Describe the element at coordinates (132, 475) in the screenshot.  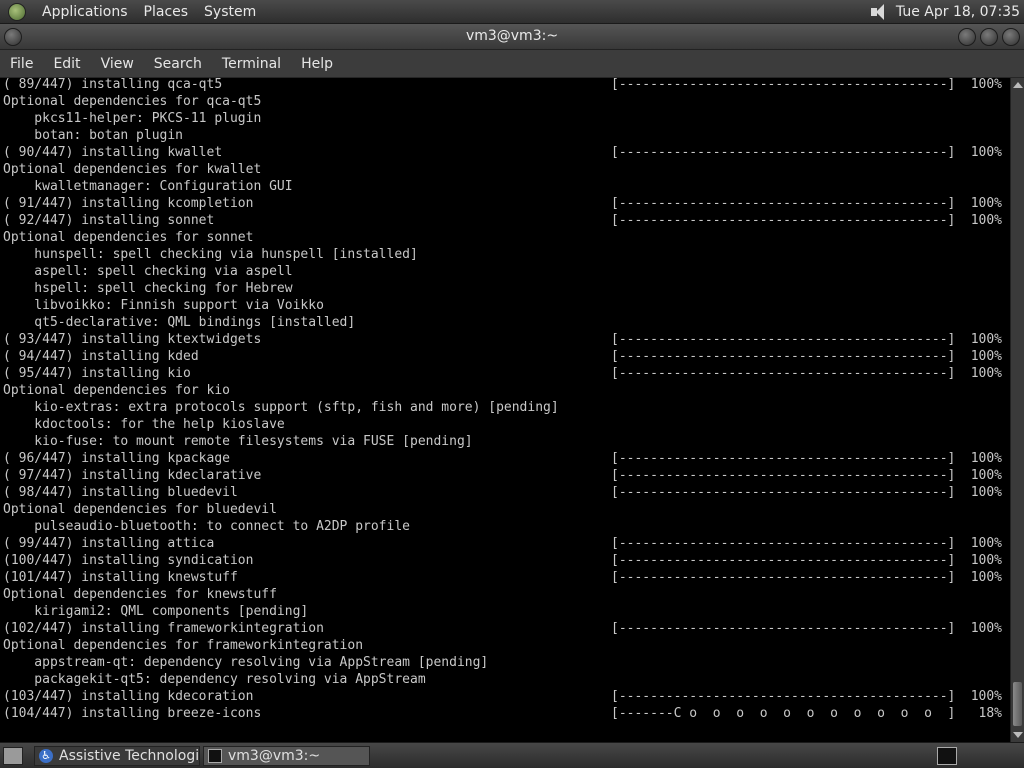
I see `terminal-line: ( 97/447) installing kdeclarative` at that location.